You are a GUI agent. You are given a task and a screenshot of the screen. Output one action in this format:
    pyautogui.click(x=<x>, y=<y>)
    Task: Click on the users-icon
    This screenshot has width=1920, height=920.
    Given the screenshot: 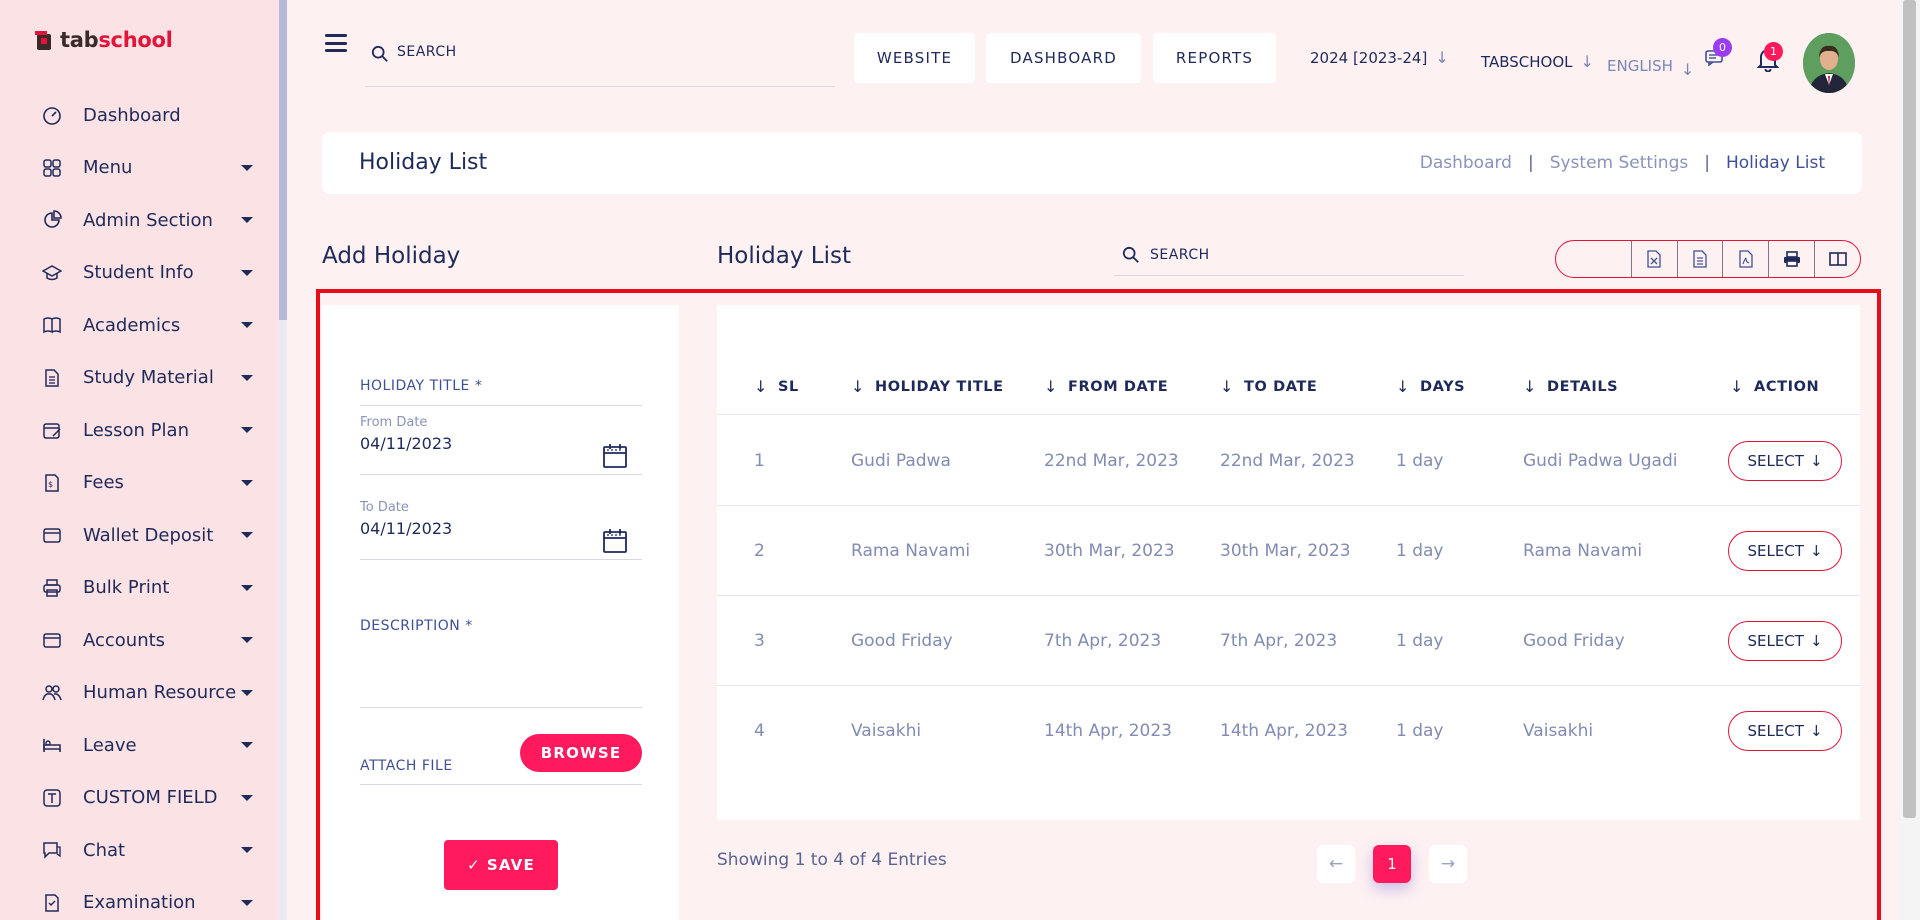 What is the action you would take?
    pyautogui.click(x=52, y=693)
    